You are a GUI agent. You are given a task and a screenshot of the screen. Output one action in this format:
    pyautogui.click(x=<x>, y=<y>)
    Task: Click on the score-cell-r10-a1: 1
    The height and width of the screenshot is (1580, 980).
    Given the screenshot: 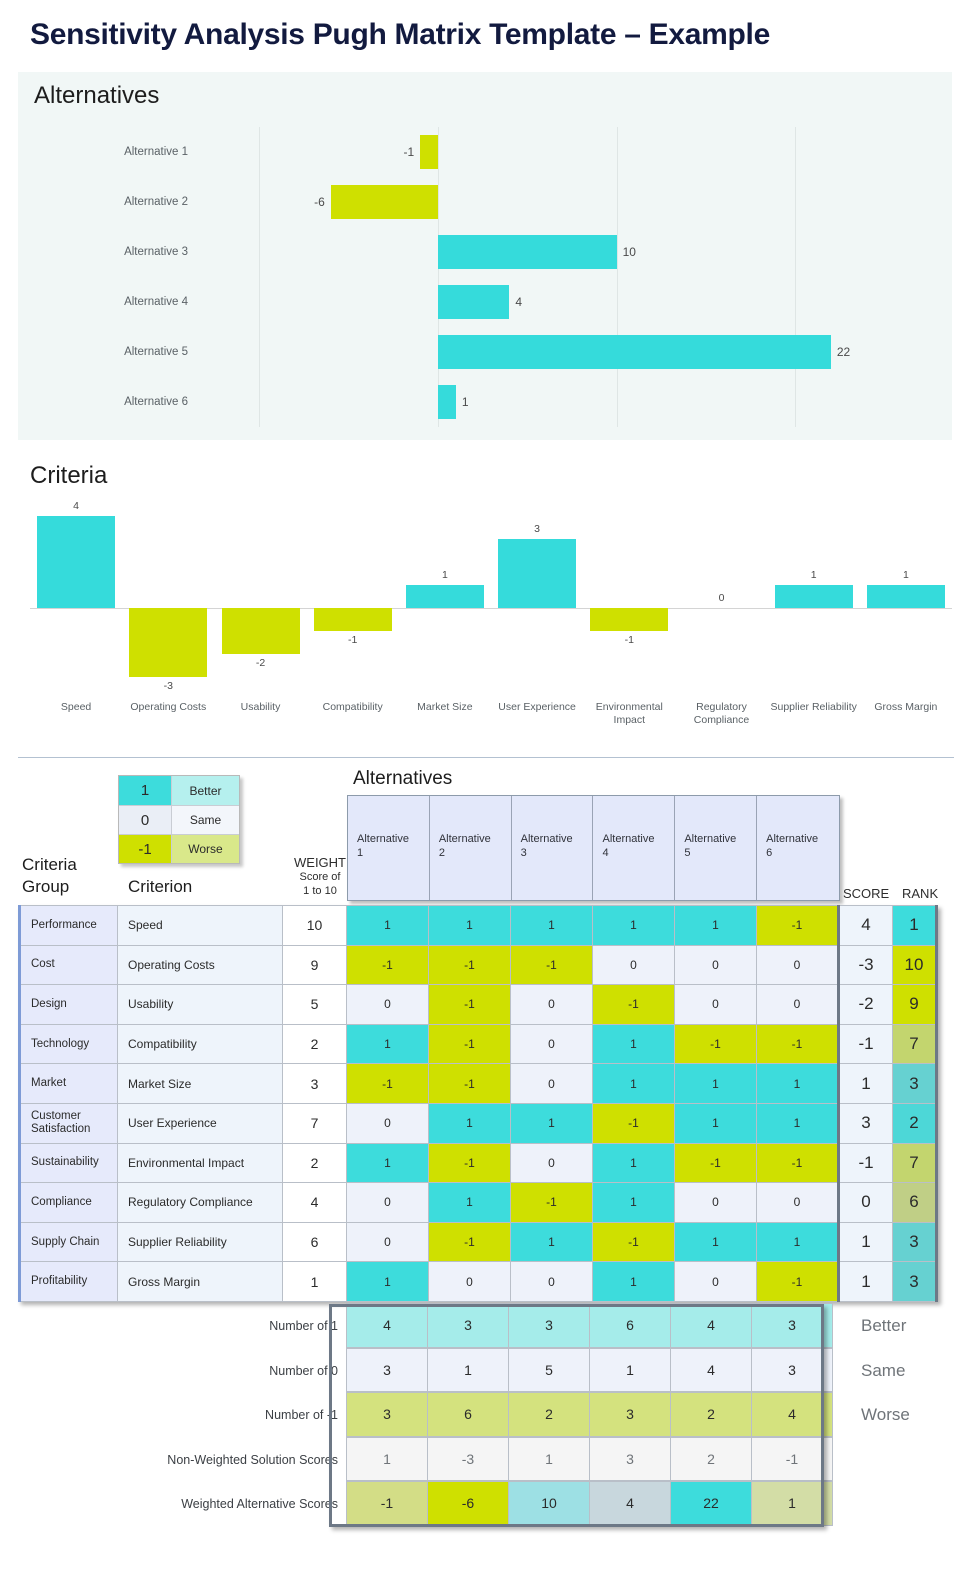 What is the action you would take?
    pyautogui.click(x=387, y=1281)
    